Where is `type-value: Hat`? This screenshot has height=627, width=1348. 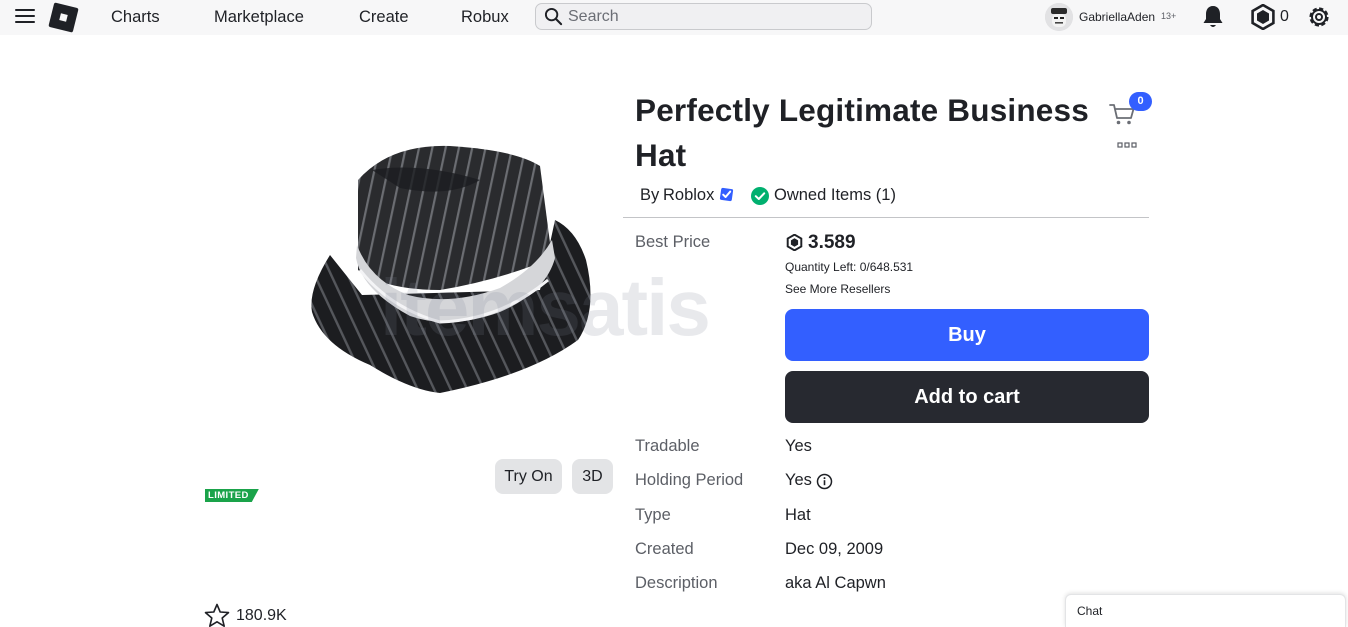
type-value: Hat is located at coordinates (798, 515).